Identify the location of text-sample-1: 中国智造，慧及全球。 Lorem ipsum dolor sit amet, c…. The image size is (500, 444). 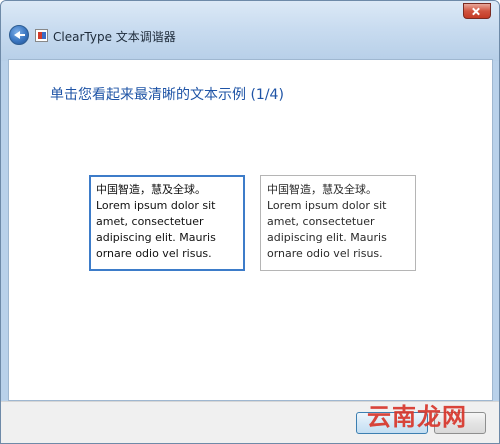
(167, 223).